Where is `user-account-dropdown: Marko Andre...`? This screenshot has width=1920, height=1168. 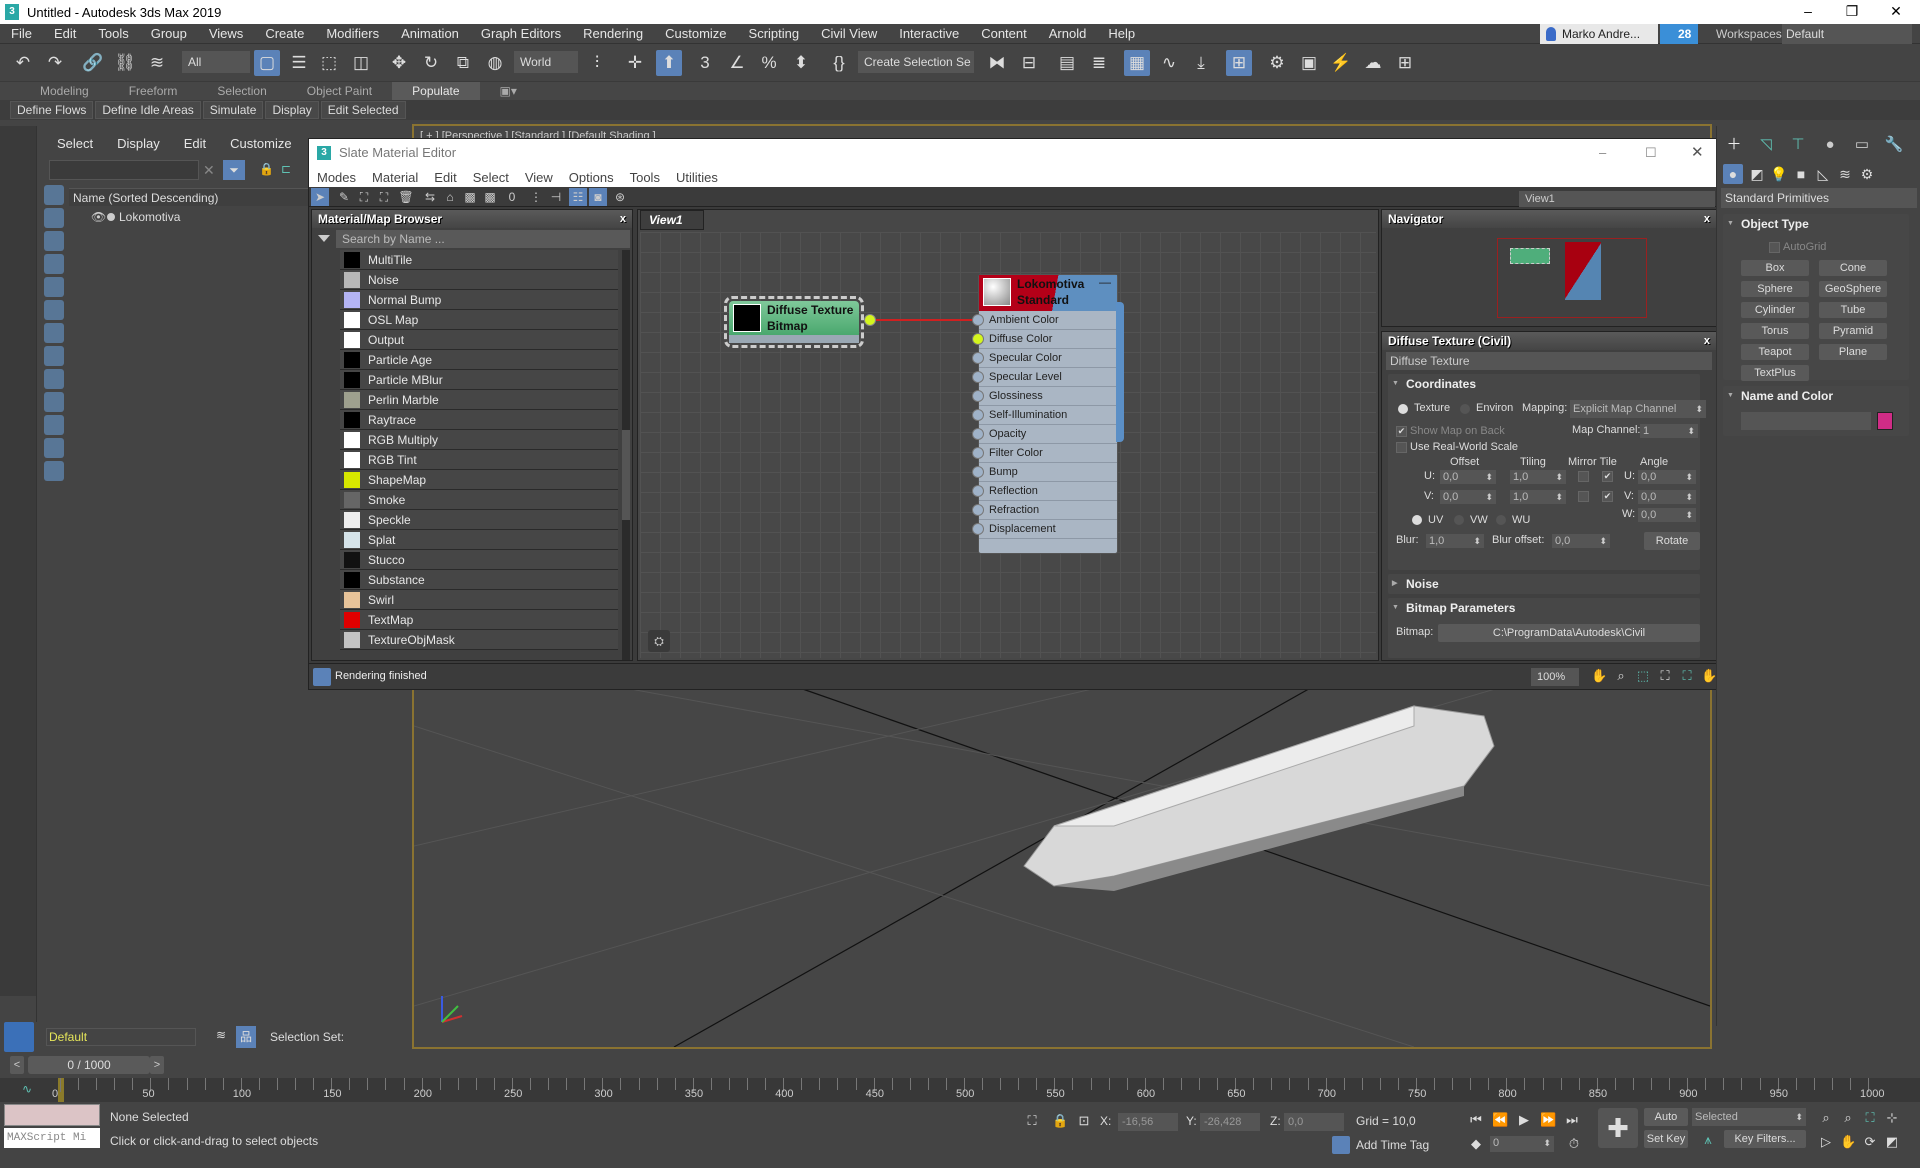
user-account-dropdown: Marko Andre... is located at coordinates (1599, 34).